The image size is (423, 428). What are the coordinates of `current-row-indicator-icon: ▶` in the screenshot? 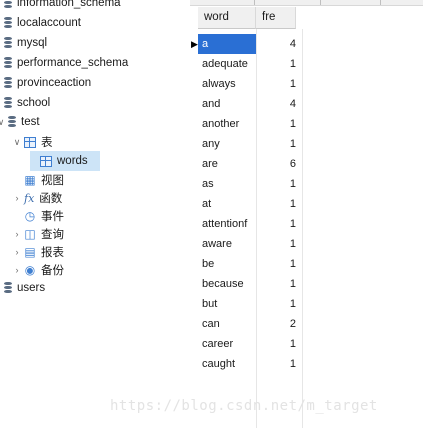 It's located at (194, 44).